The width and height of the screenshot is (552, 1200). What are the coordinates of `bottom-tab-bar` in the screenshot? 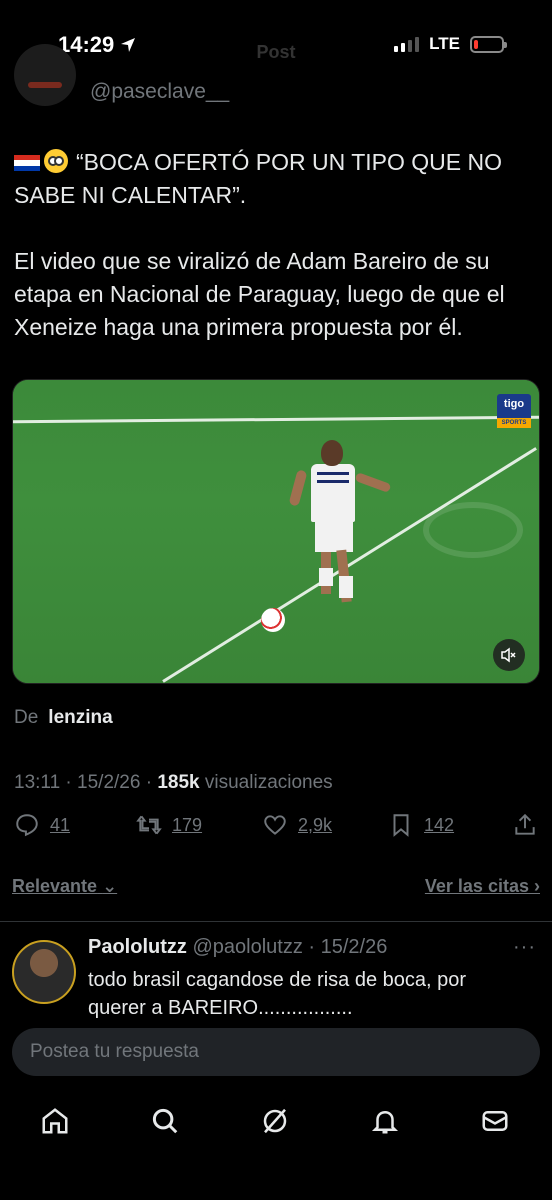 It's located at (276, 1121).